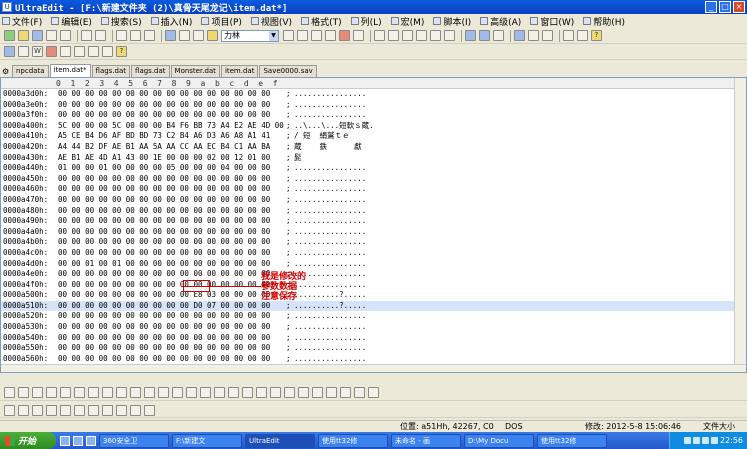  Describe the element at coordinates (330, 35) in the screenshot. I see `replace-icon` at that location.